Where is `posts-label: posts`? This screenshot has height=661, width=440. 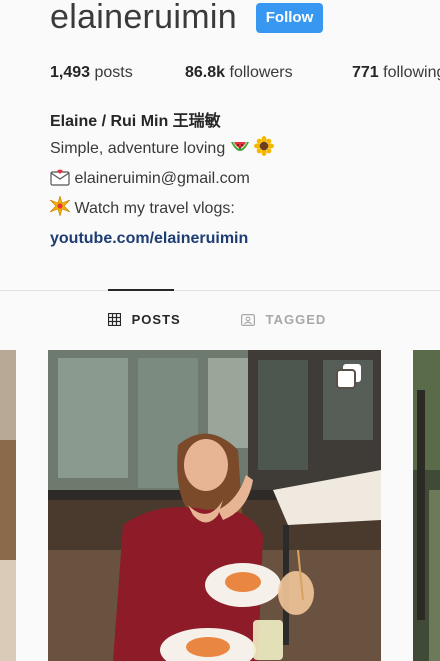 posts-label: posts is located at coordinates (111, 72).